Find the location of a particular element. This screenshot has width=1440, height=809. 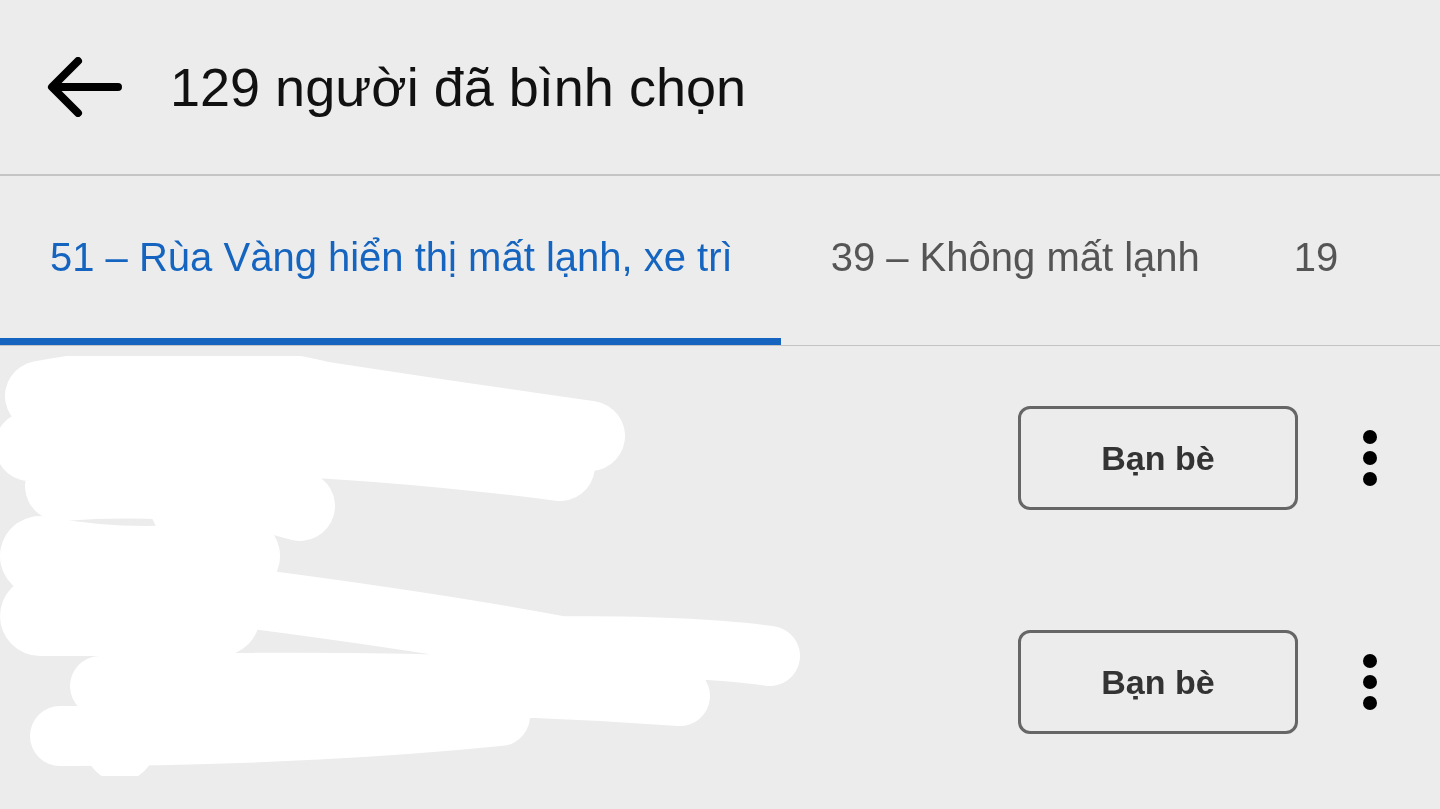

page-title: 129 người đã bình chọn is located at coordinates (458, 87).